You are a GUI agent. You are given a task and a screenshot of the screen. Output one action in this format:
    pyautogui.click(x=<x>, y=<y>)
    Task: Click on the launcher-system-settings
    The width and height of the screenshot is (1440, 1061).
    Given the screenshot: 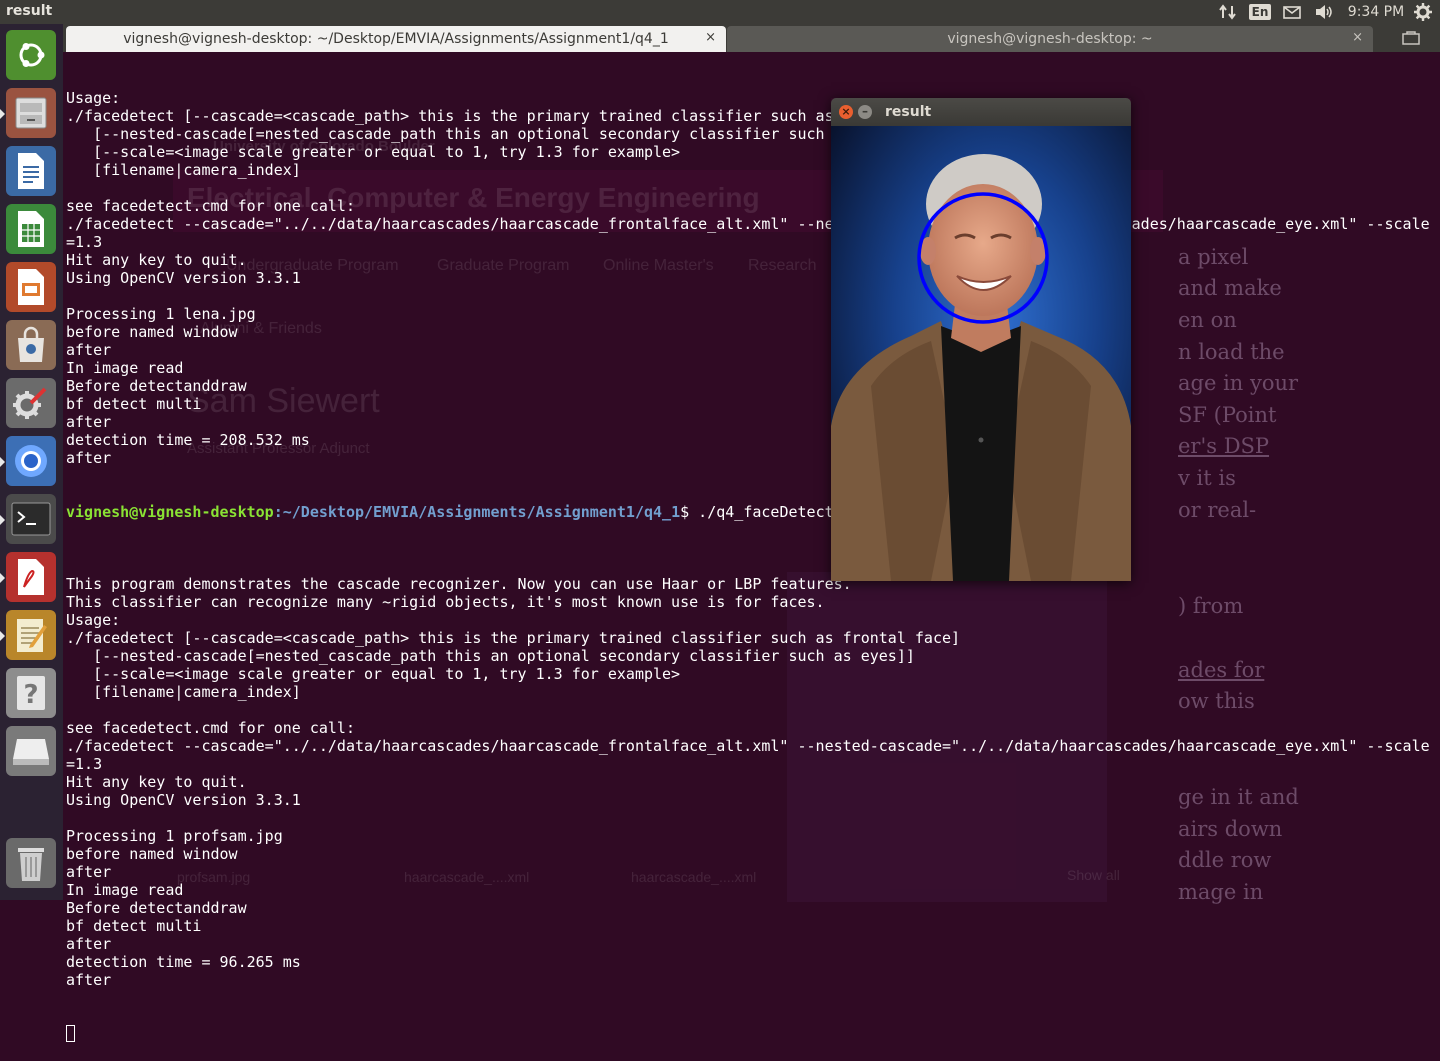 What is the action you would take?
    pyautogui.click(x=31, y=403)
    